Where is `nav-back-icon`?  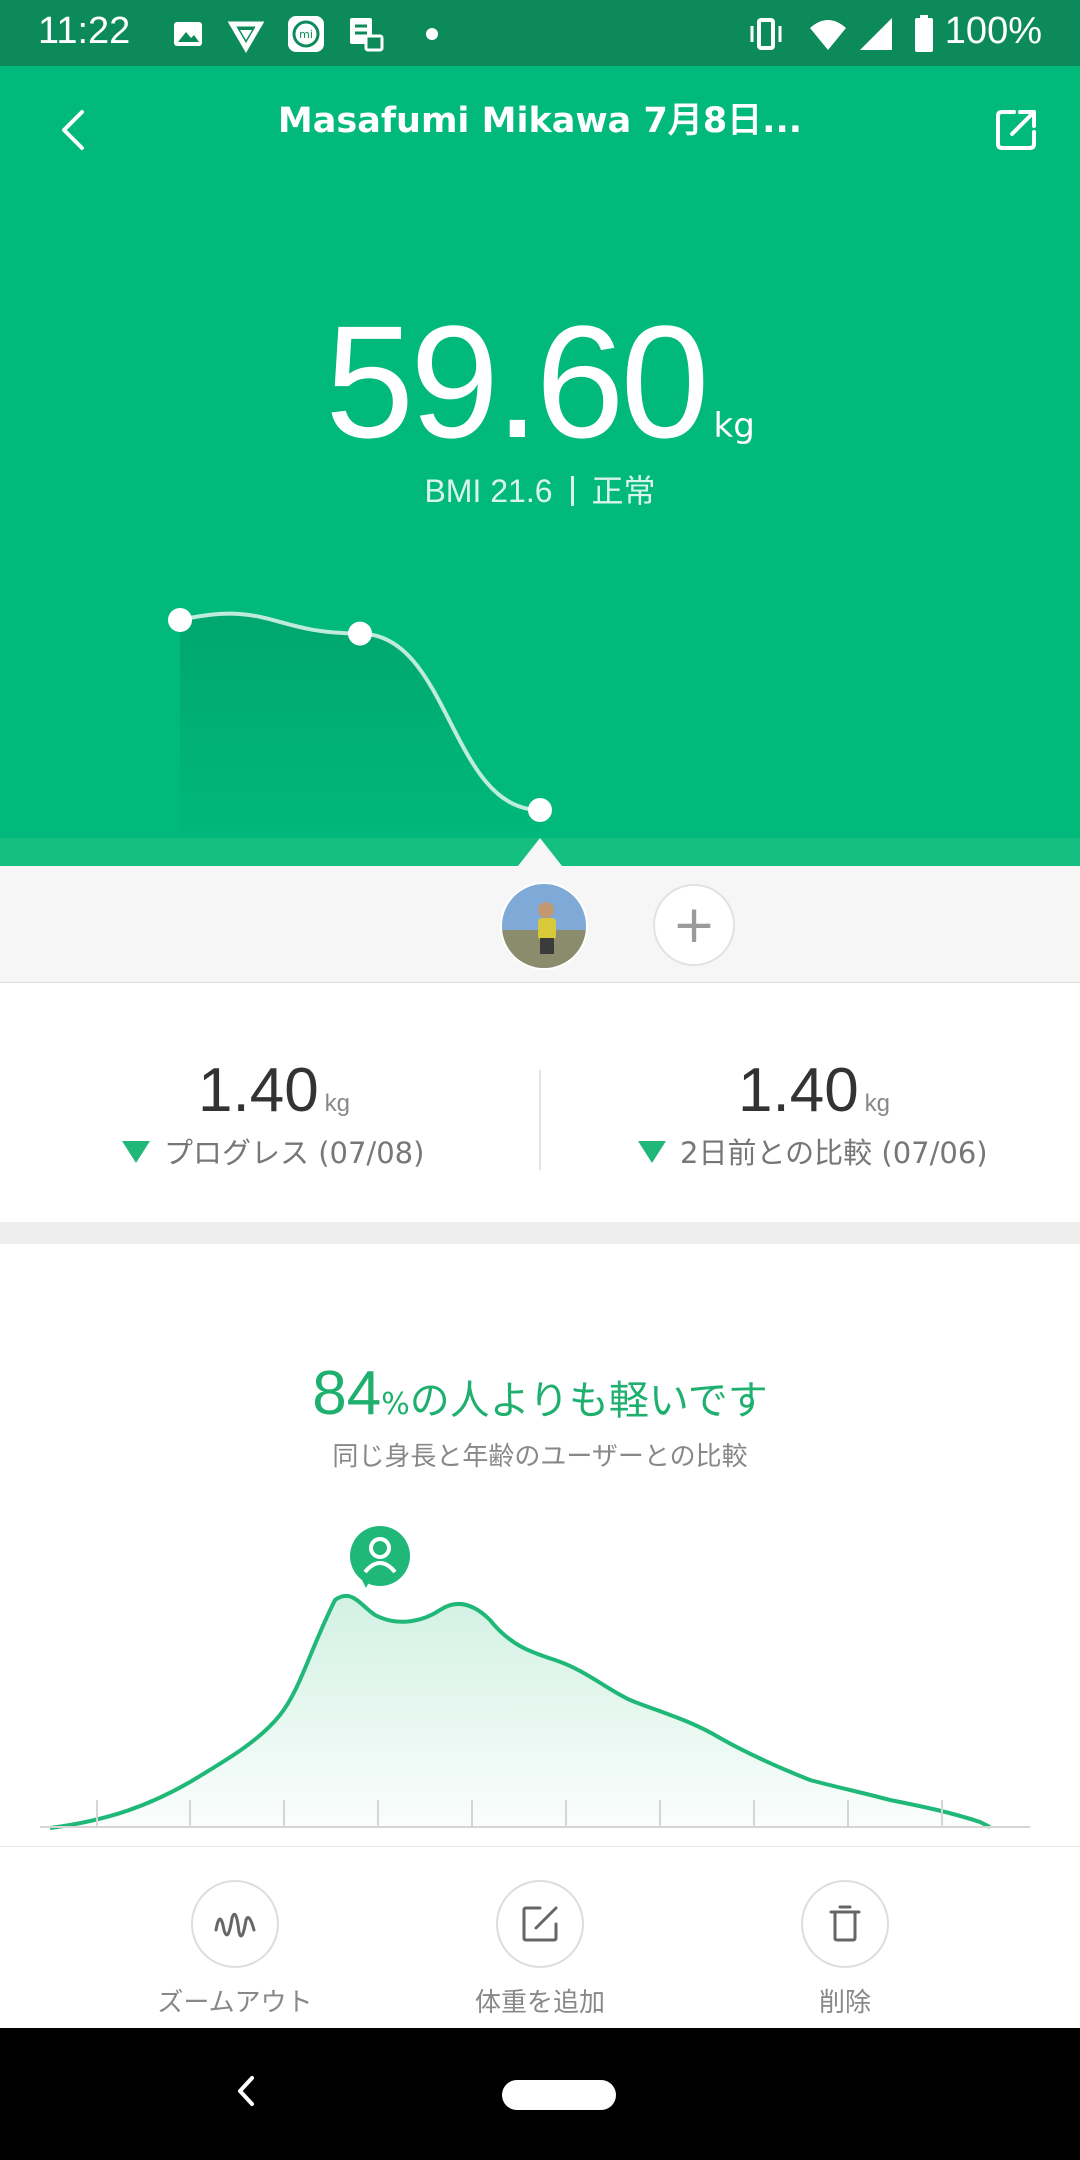
nav-back-icon is located at coordinates (247, 2091).